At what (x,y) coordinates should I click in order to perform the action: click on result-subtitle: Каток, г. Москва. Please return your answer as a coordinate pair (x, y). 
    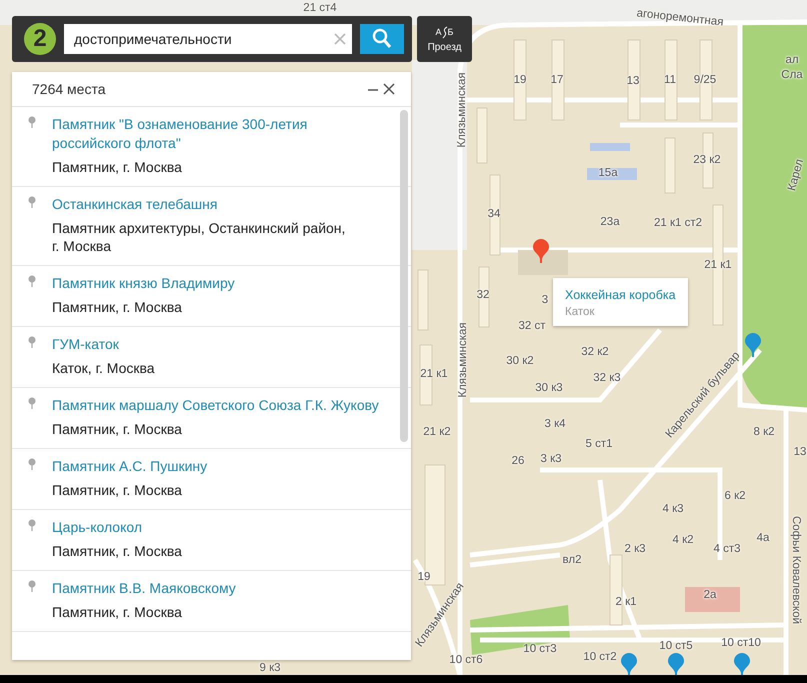
    Looking at the image, I should click on (104, 368).